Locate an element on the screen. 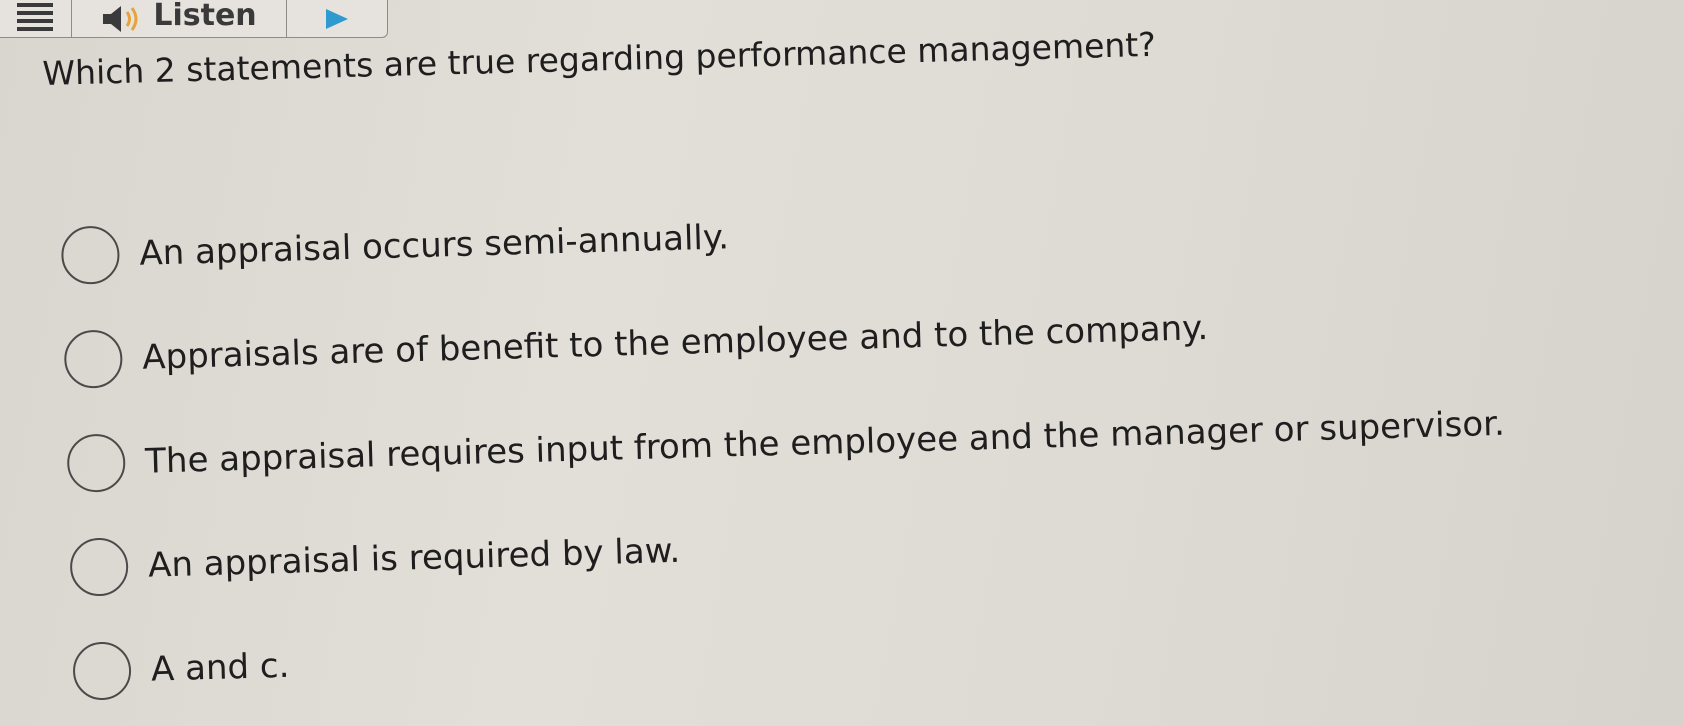 This screenshot has width=1683, height=726. hamburger-menu-icon is located at coordinates (35, 17).